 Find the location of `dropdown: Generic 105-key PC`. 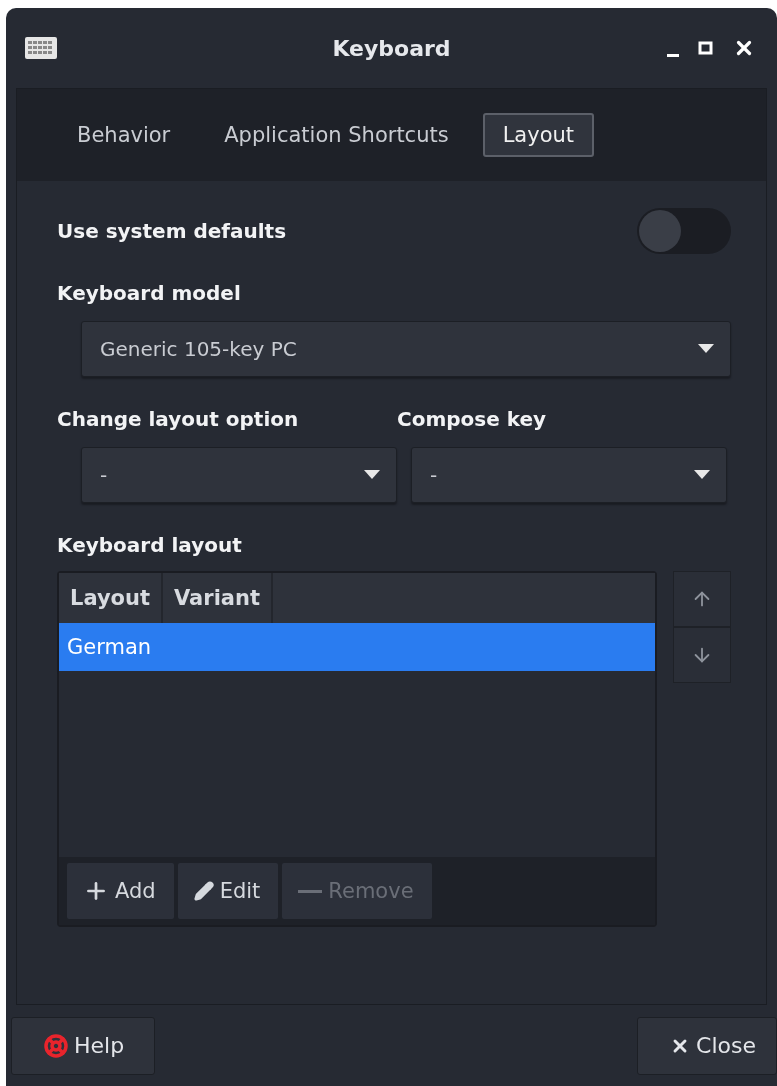

dropdown: Generic 105-key PC is located at coordinates (406, 349).